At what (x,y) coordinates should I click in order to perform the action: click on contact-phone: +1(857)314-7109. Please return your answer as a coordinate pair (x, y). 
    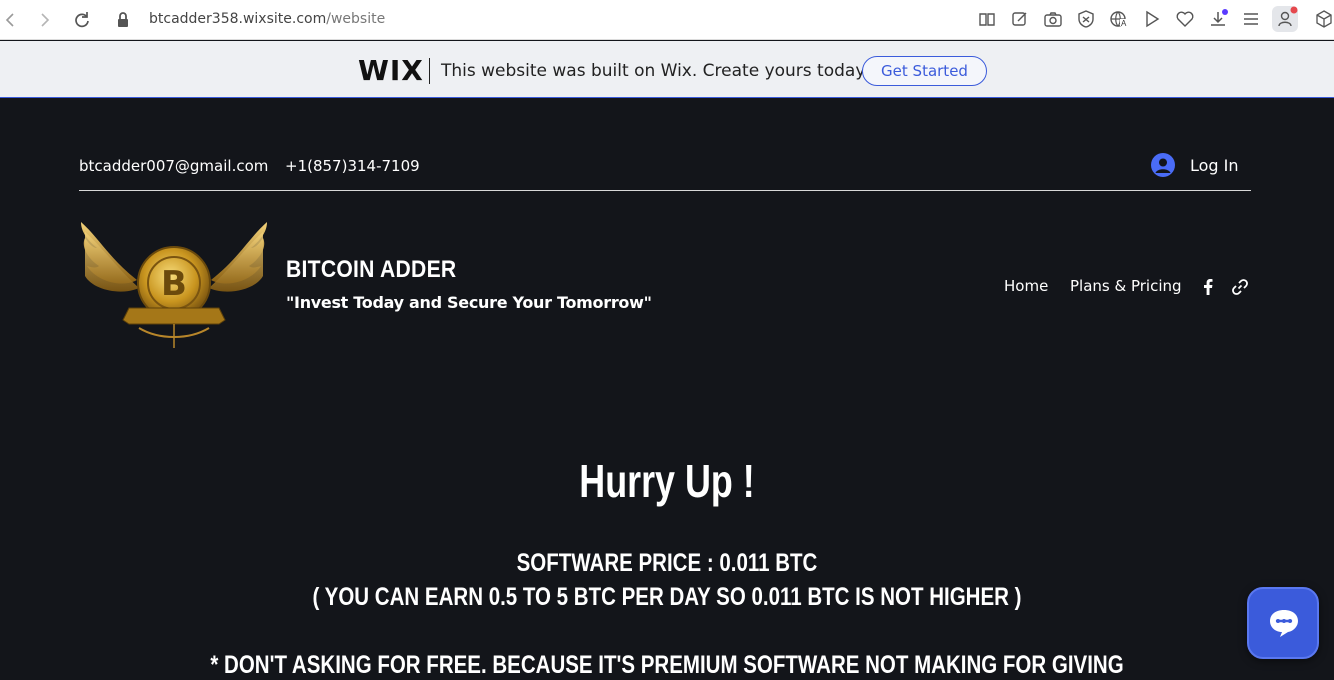
    Looking at the image, I should click on (352, 166).